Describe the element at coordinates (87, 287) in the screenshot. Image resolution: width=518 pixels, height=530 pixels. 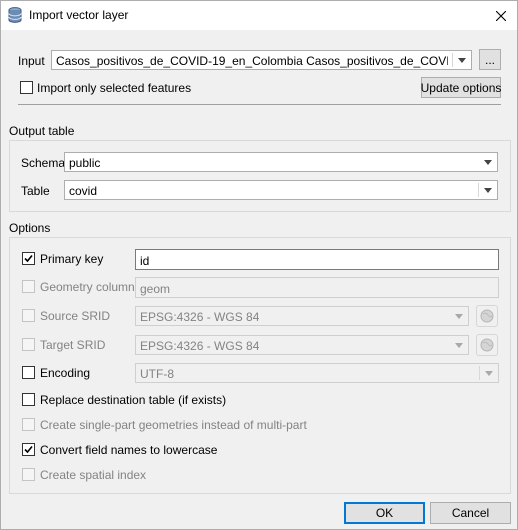
I see `geometry-column-label: Geometry column` at that location.